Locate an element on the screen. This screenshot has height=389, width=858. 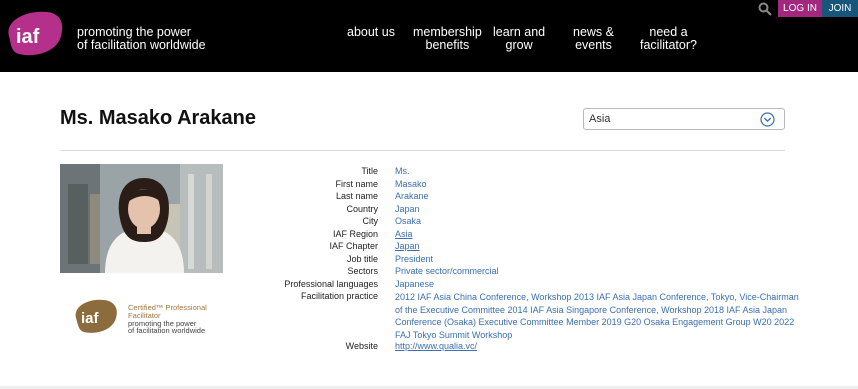
label-job-title: Job title is located at coordinates (362, 258).